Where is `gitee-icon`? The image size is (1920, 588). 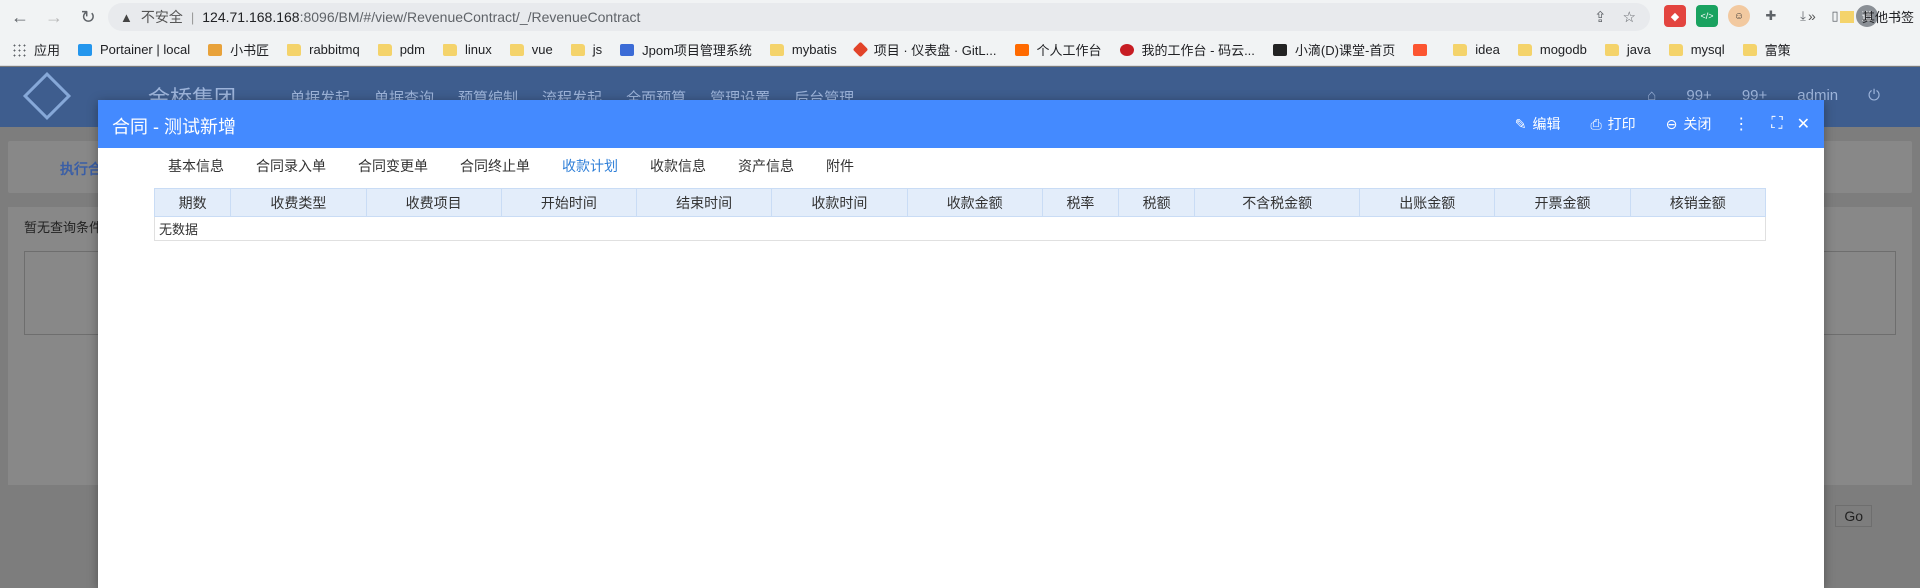 gitee-icon is located at coordinates (1126, 49).